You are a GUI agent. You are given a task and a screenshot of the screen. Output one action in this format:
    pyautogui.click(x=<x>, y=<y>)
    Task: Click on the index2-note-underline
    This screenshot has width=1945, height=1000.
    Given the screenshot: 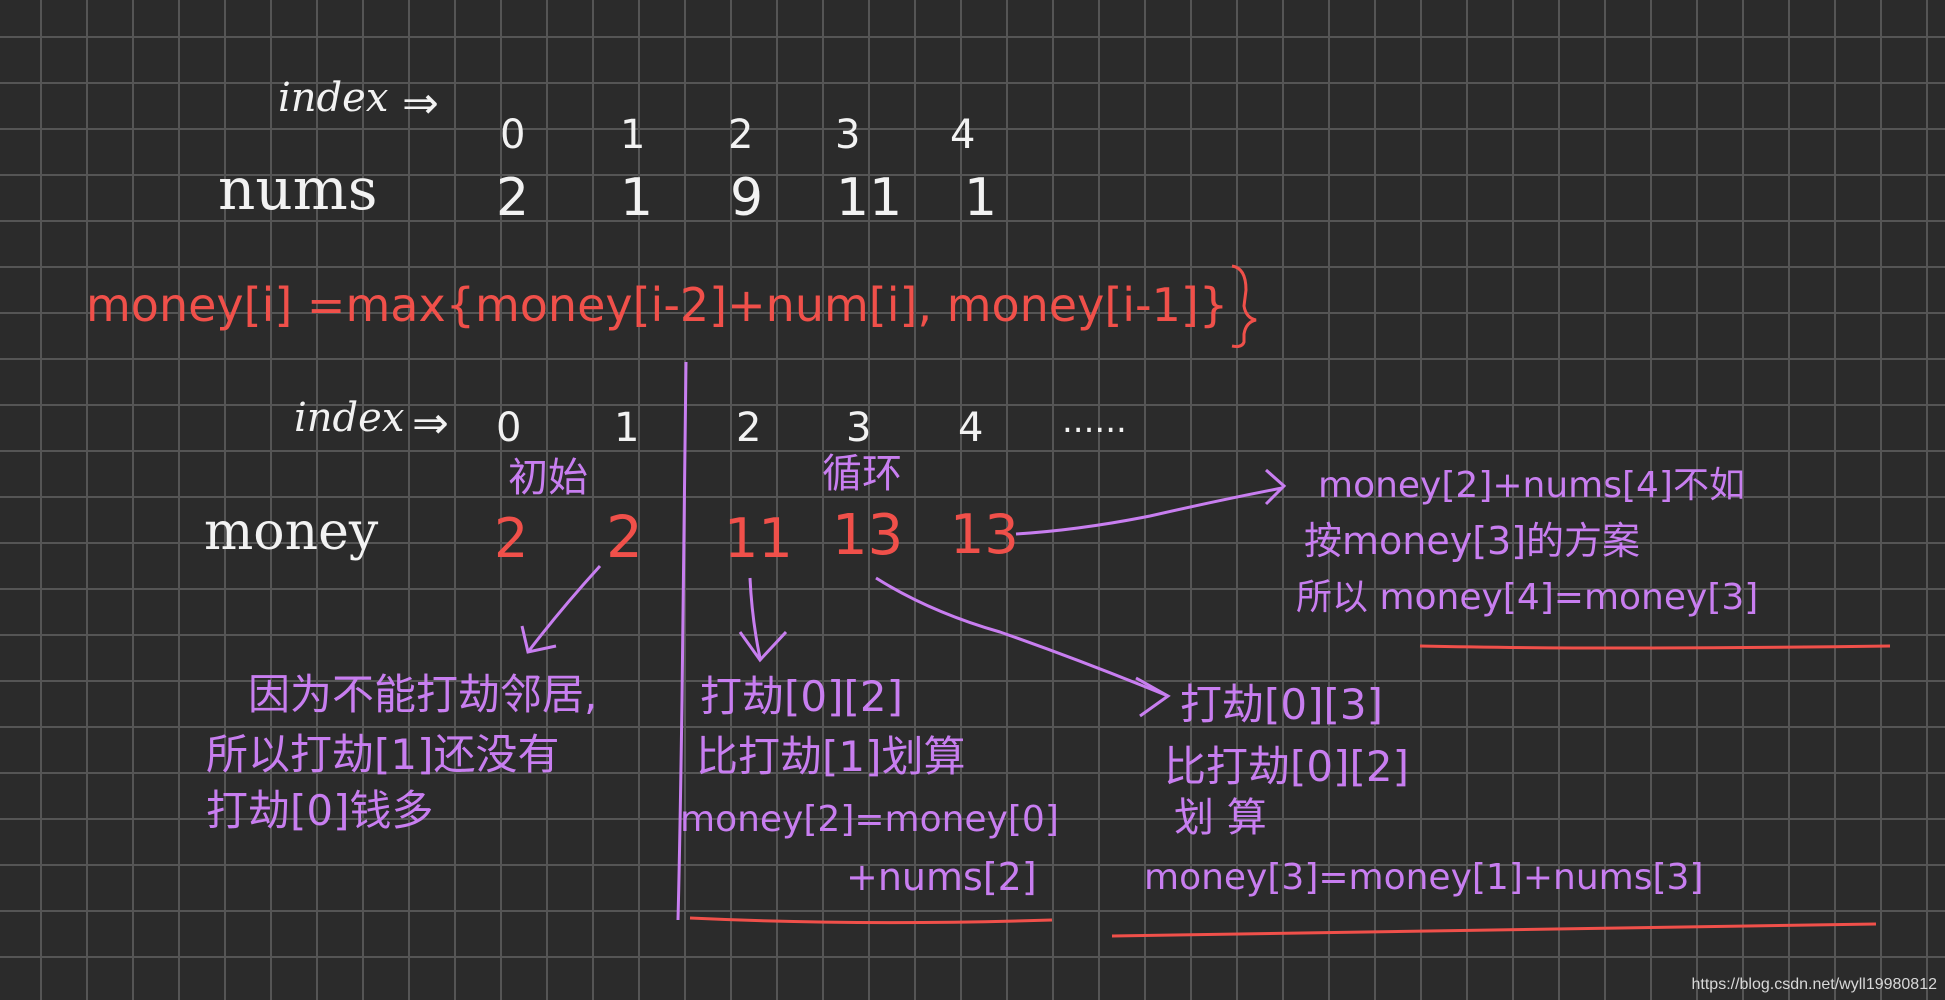 What is the action you would take?
    pyautogui.click(x=871, y=920)
    